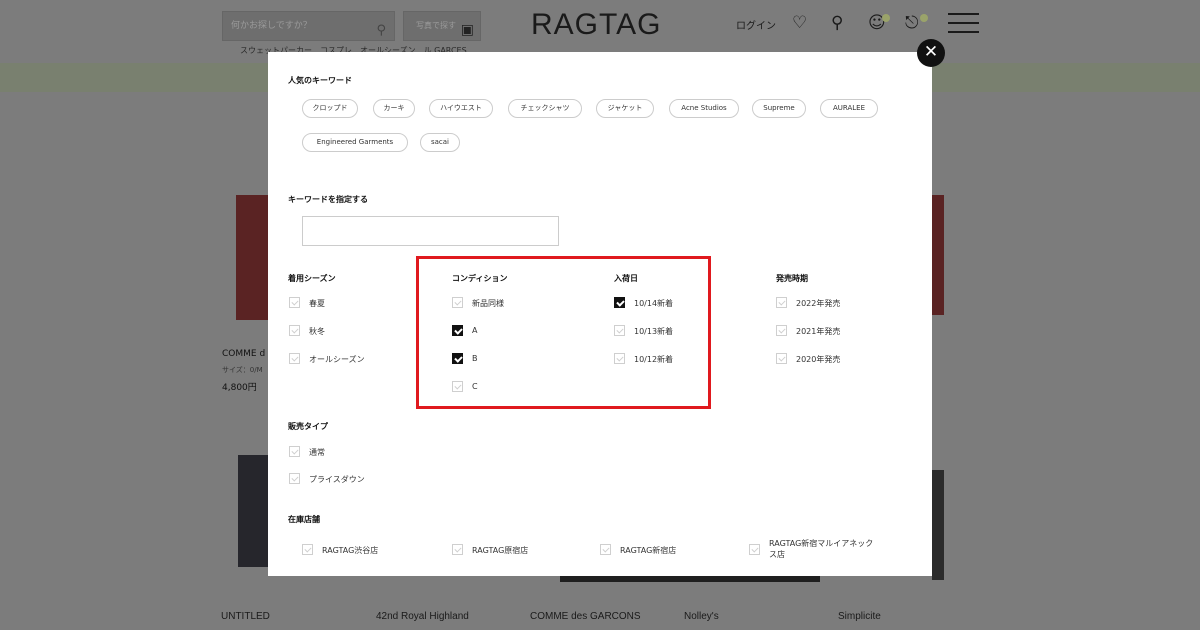 Image resolution: width=1200 pixels, height=630 pixels. I want to click on keyword-chip: カーキ, so click(394, 108).